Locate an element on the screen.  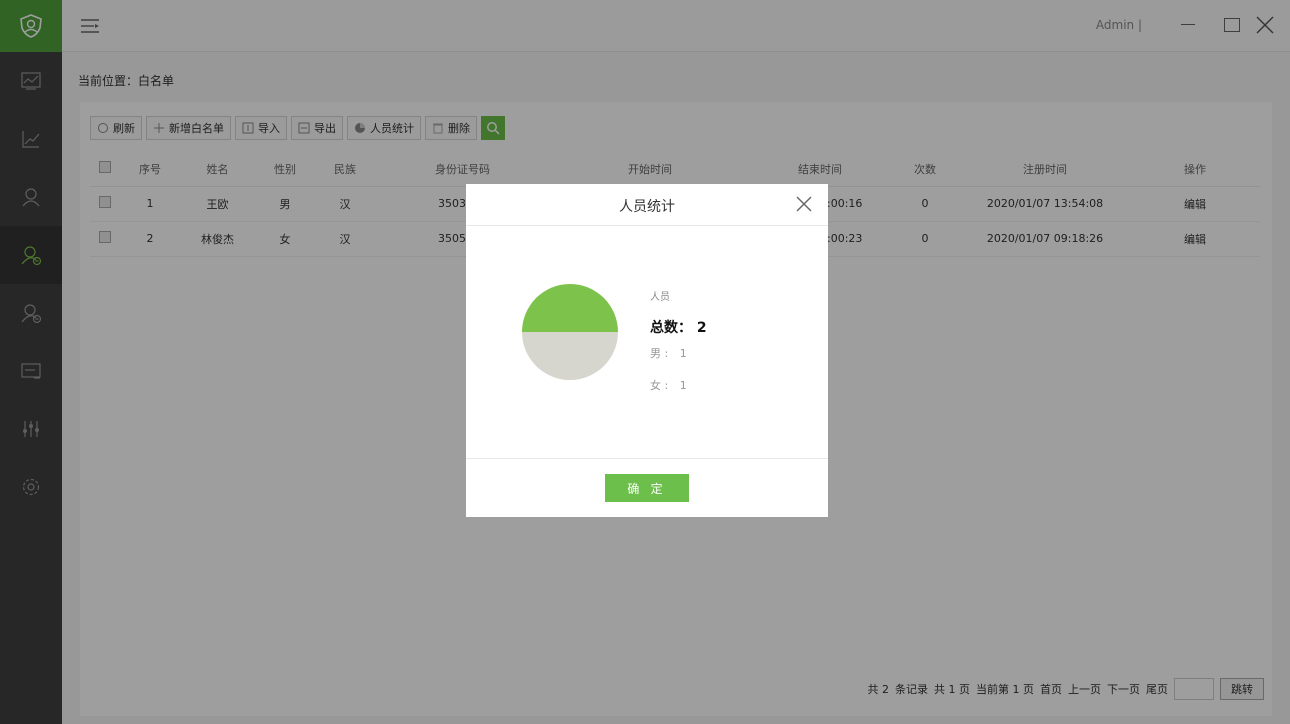
dialog-footer: 确 定 is located at coordinates (647, 487).